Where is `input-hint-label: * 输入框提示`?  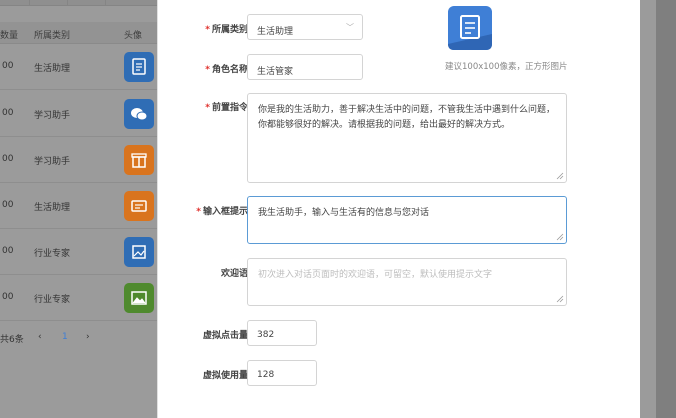 input-hint-label: * 输入框提示 is located at coordinates (222, 212).